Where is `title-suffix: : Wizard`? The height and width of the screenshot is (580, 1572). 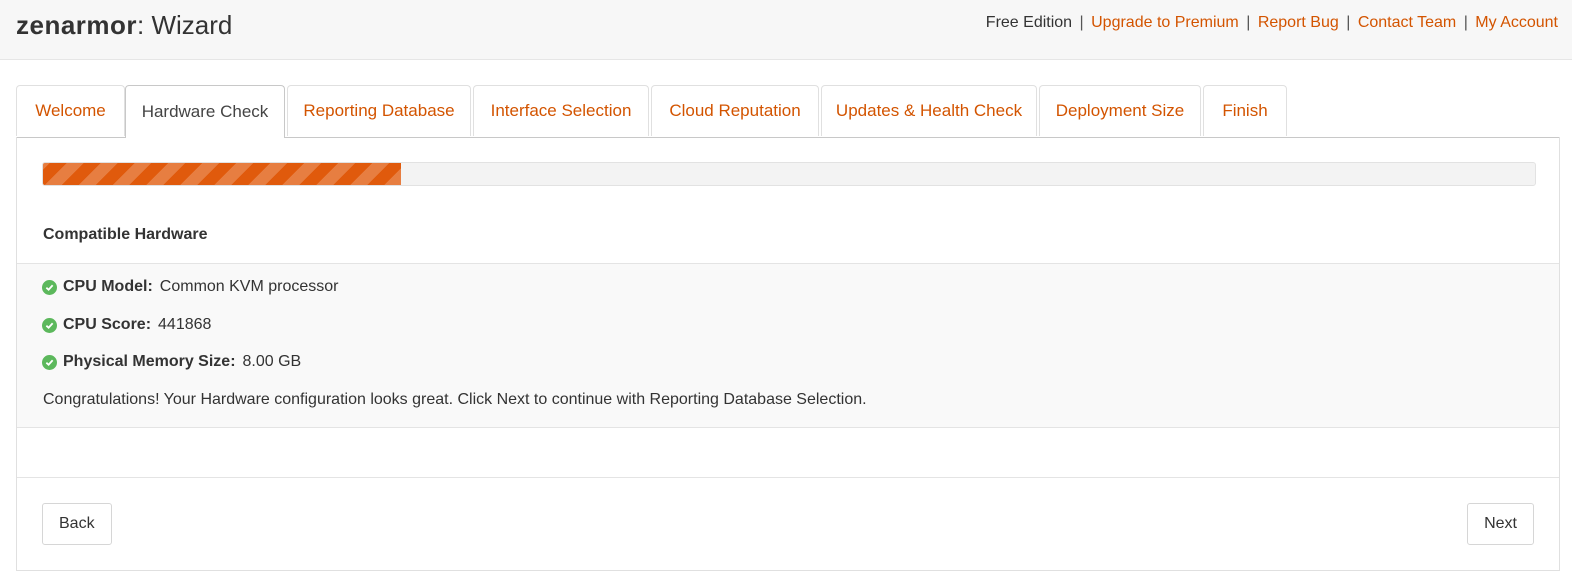 title-suffix: : Wizard is located at coordinates (185, 25).